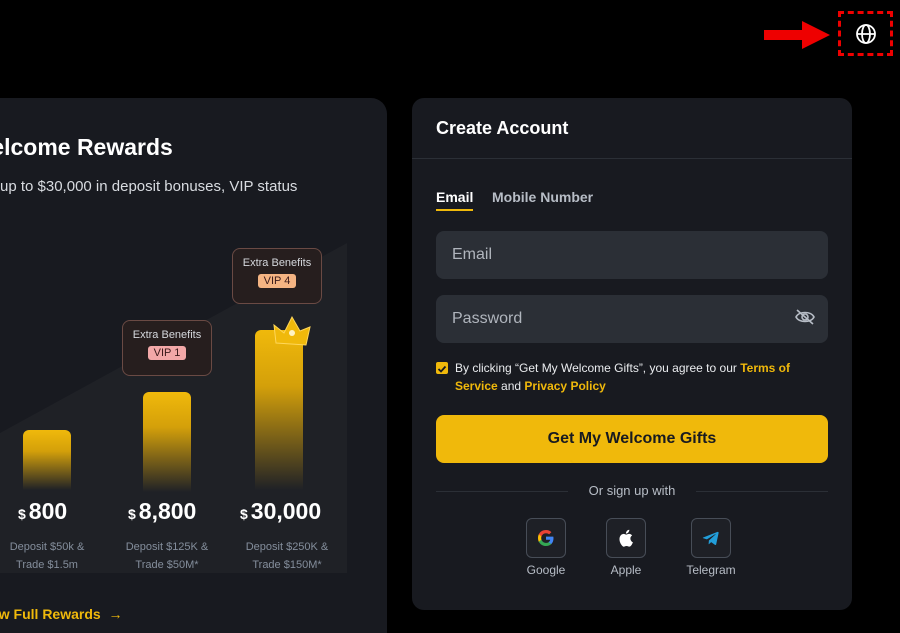 This screenshot has width=900, height=633. What do you see at coordinates (287, 556) in the screenshot?
I see `tier-description: Deposit $250K & Trade $150M*` at bounding box center [287, 556].